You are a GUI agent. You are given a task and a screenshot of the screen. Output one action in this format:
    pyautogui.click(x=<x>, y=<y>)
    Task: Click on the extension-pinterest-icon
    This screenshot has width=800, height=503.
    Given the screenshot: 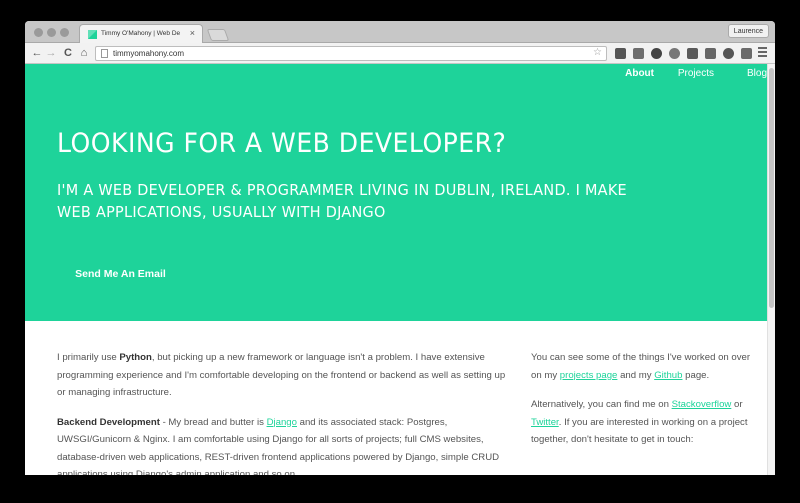 What is the action you would take?
    pyautogui.click(x=728, y=53)
    